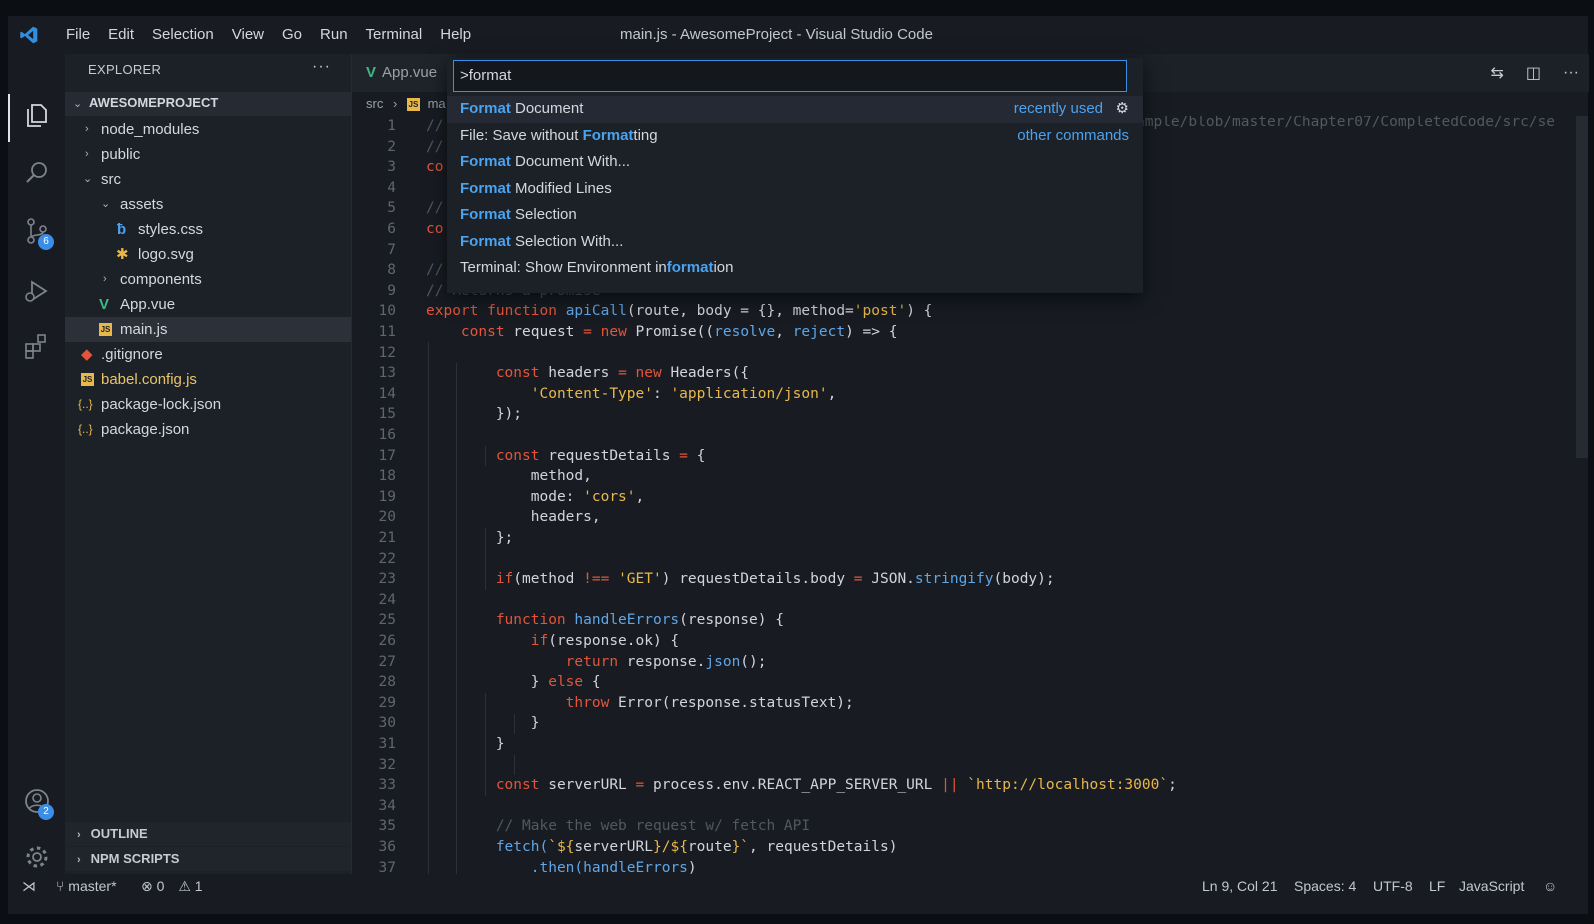 Image resolution: width=1594 pixels, height=924 pixels. Describe the element at coordinates (391, 270) in the screenshot. I see `line-number: 8` at that location.